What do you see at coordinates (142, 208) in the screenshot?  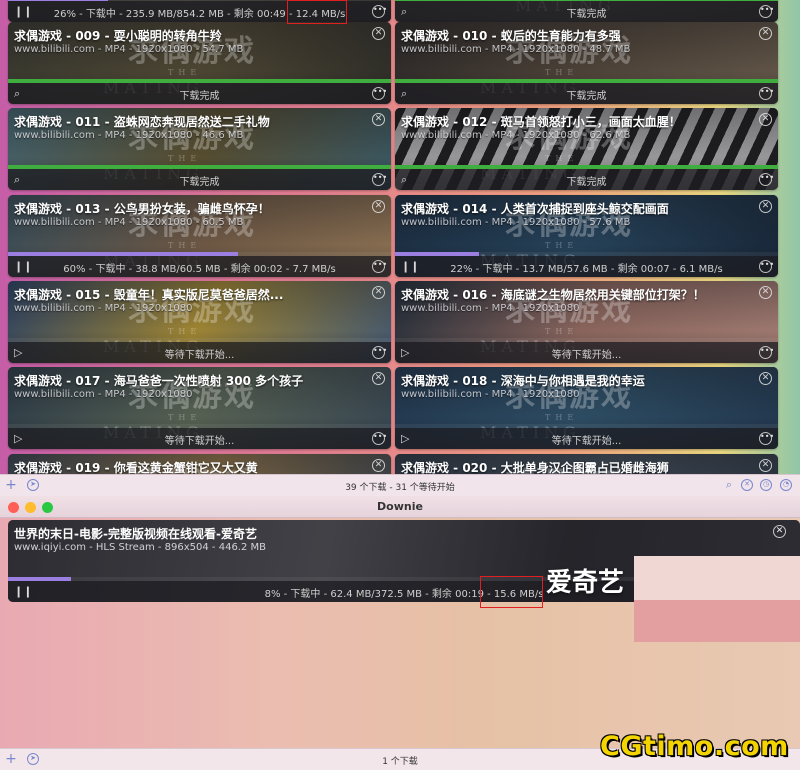 I see `download-title: 求偶游戏 - 013 - 公鸟男扮女装，骗雌鸟怀孕！` at bounding box center [142, 208].